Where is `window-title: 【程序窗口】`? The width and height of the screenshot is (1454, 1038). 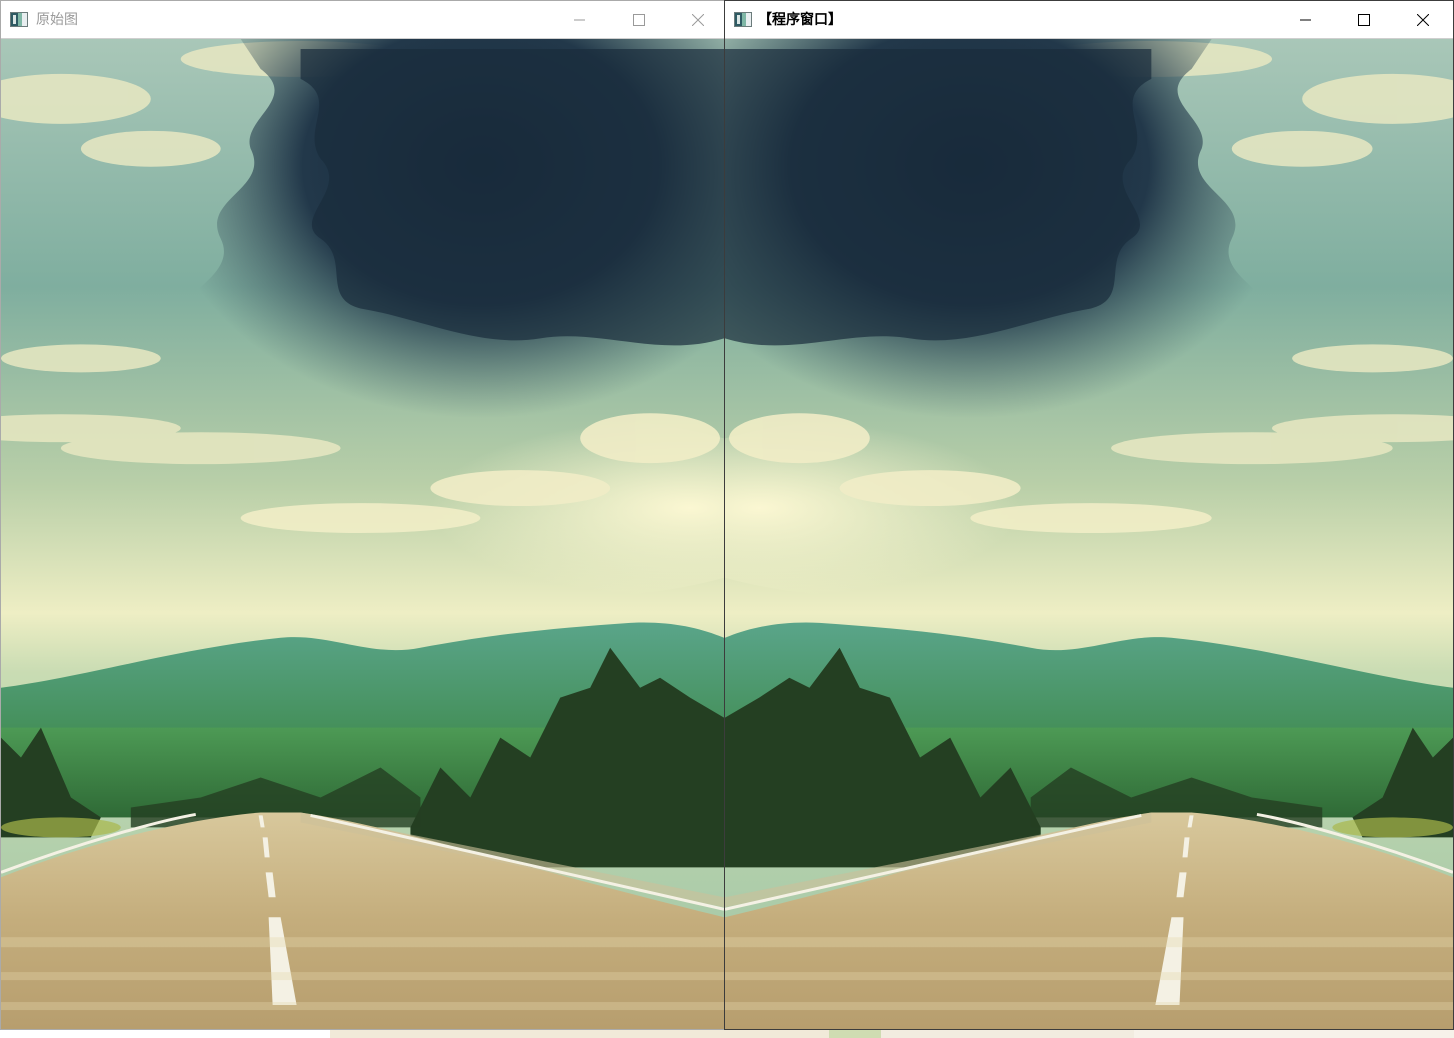 window-title: 【程序窗口】 is located at coordinates (800, 20).